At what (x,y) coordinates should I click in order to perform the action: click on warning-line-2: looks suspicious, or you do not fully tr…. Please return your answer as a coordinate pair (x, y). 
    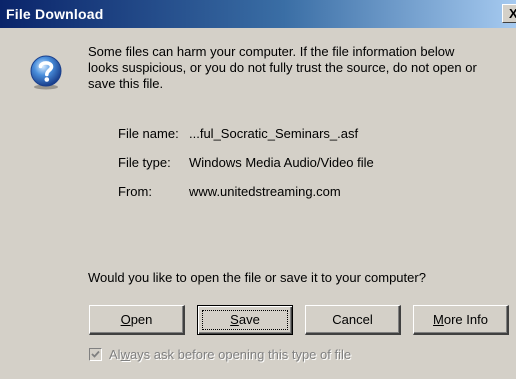
    Looking at the image, I should click on (282, 67).